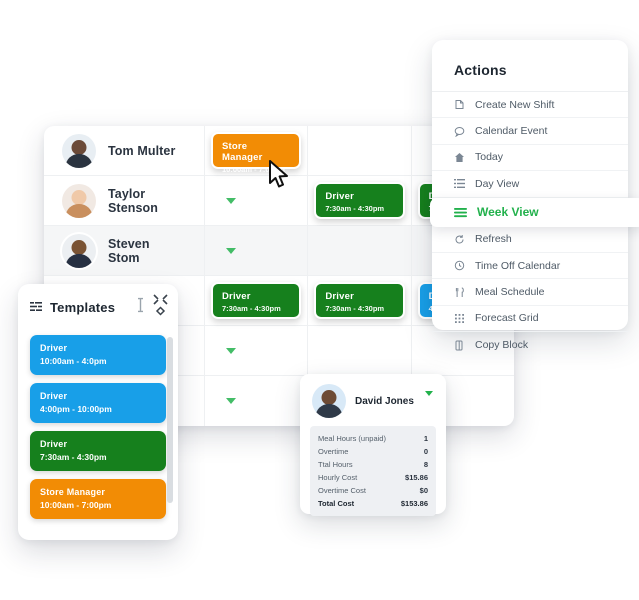  What do you see at coordinates (460, 212) in the screenshot?
I see `hamburger-icon` at bounding box center [460, 212].